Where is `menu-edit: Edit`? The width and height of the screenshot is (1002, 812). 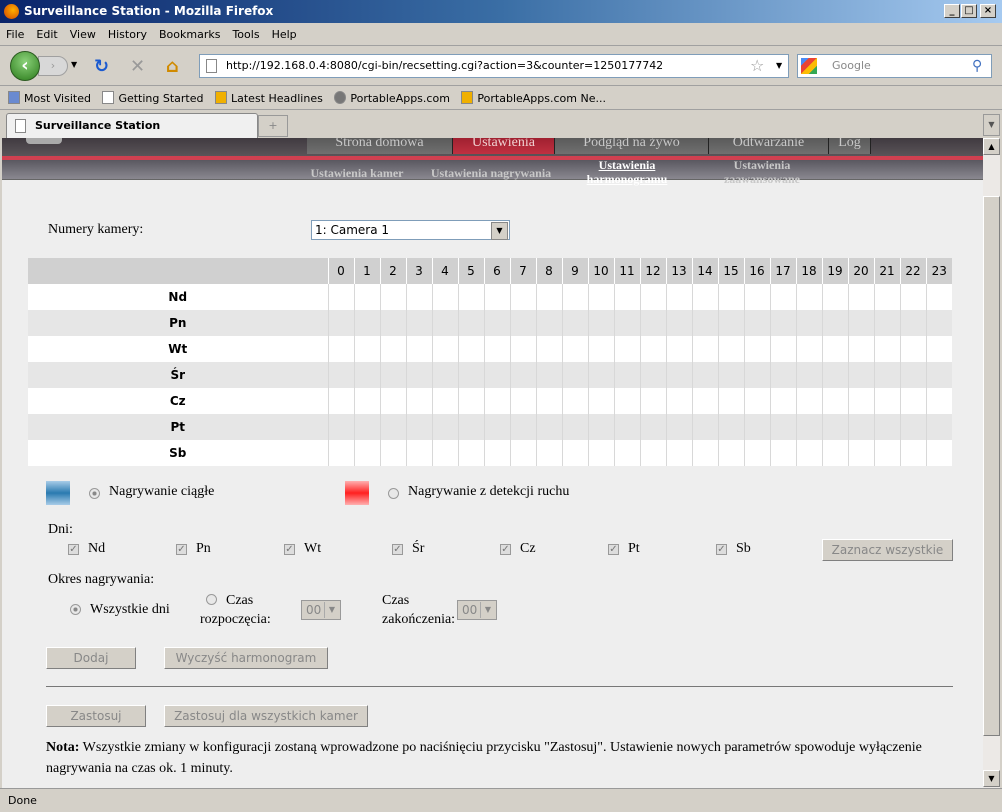
menu-edit: Edit is located at coordinates (46, 34).